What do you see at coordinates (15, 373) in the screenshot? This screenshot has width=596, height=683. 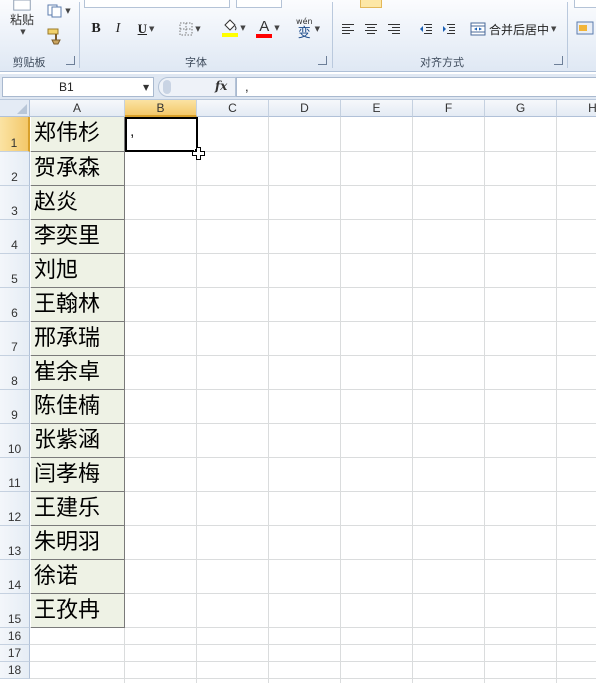 I see `row-header-8: 8` at bounding box center [15, 373].